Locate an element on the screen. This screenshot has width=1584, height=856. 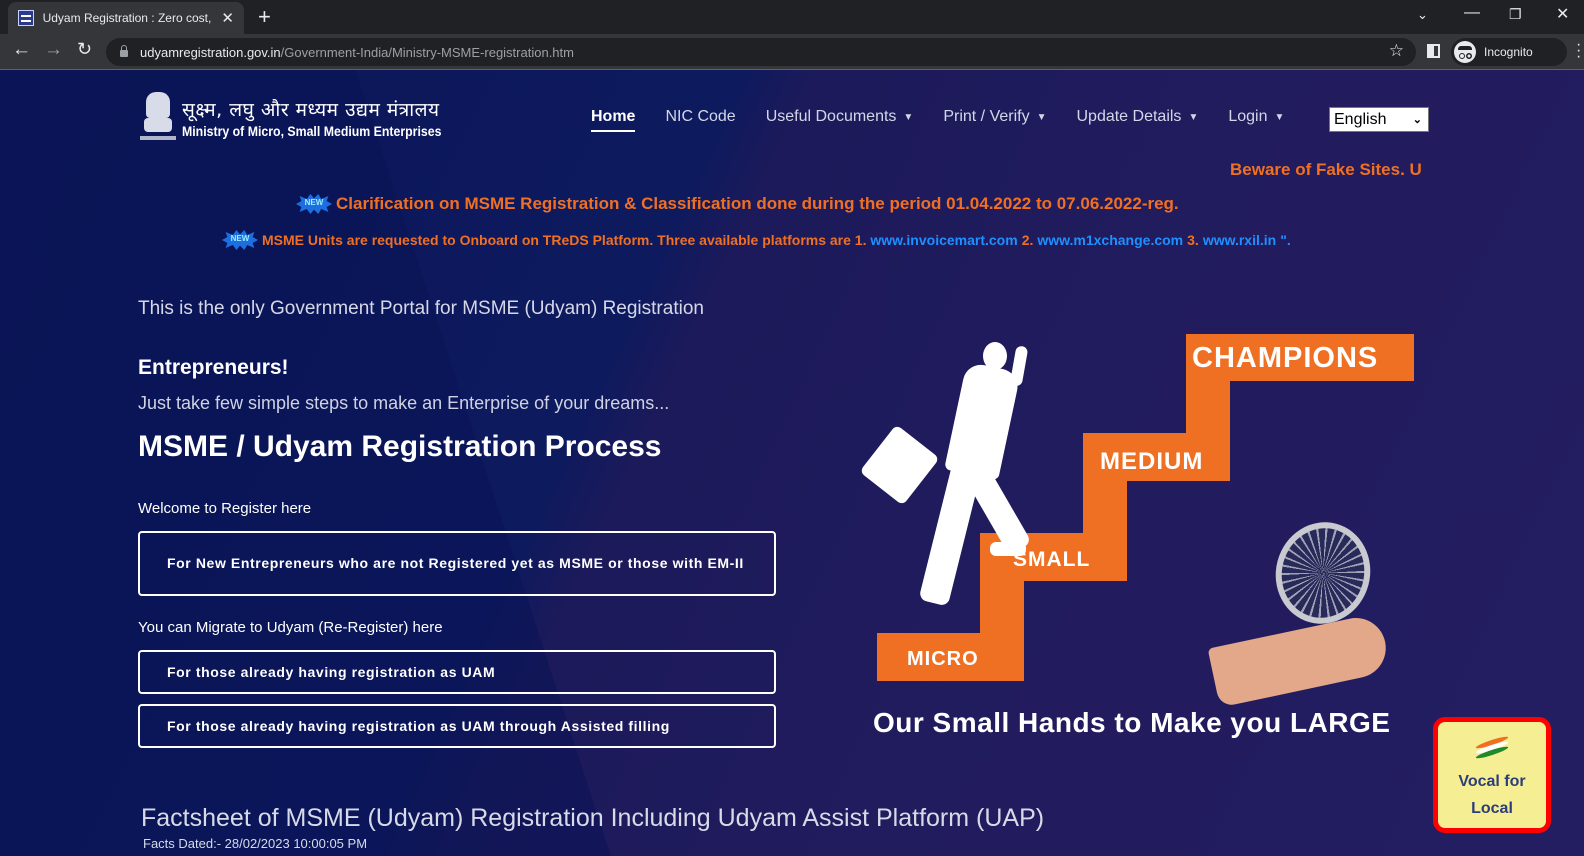
fake-sites-warning-marquee: Beware of Fake Sites. U is located at coordinates (1326, 169).